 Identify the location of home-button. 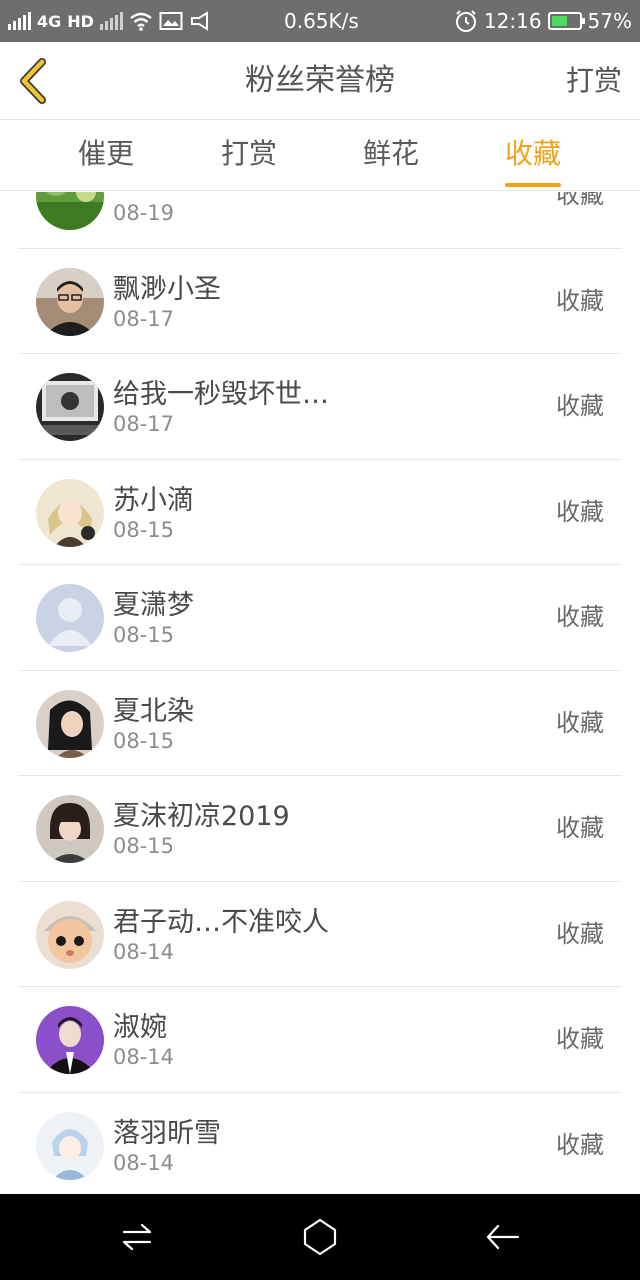
(320, 1237).